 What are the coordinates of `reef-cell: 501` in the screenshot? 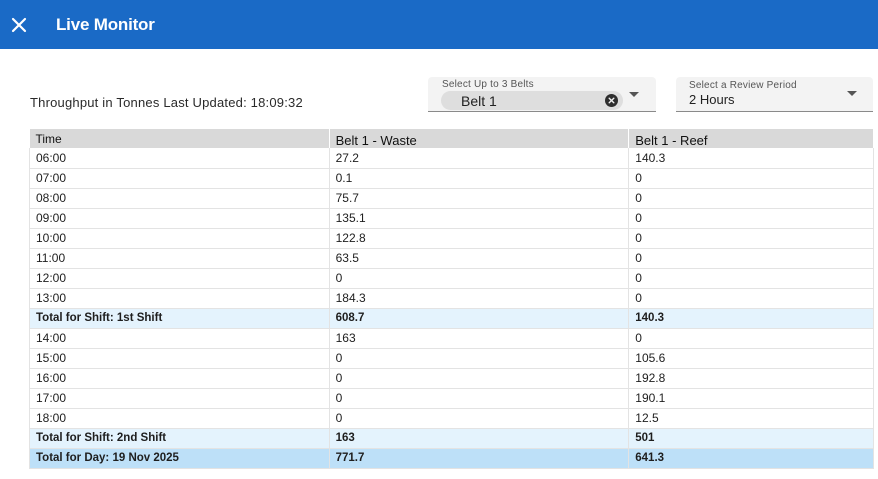 It's located at (751, 438).